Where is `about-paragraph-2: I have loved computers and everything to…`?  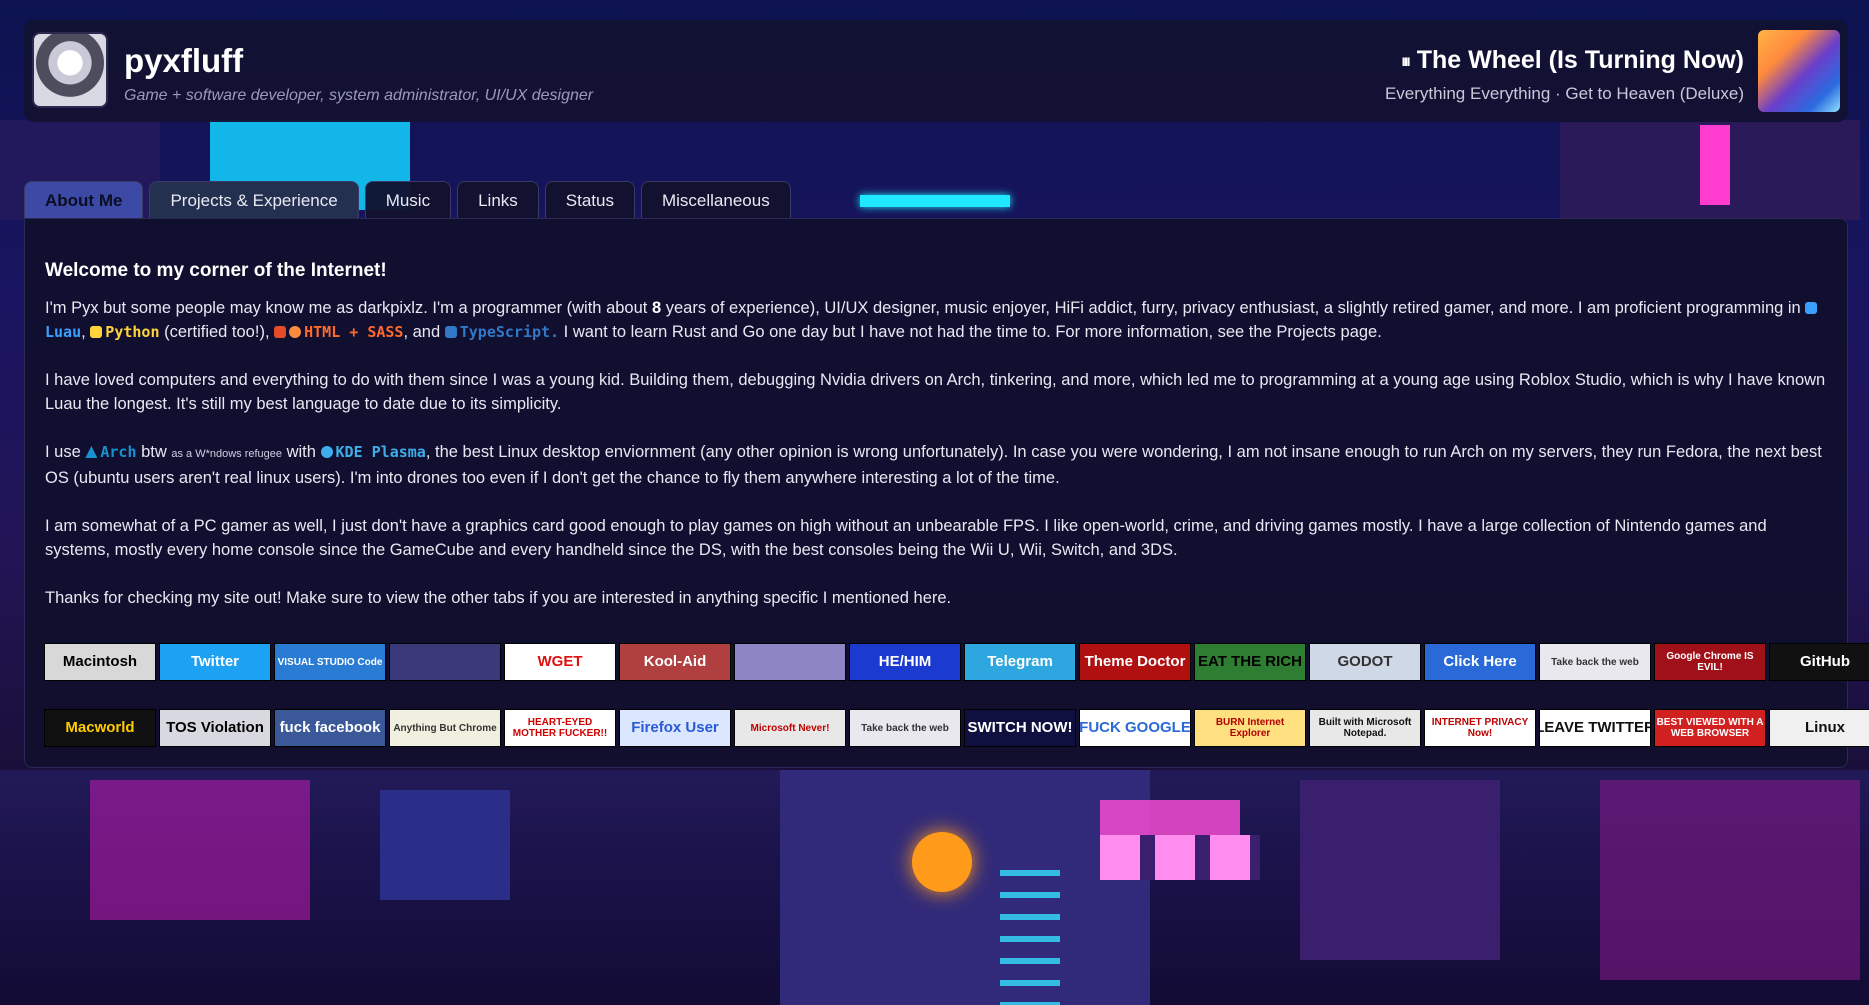
about-paragraph-2: I have loved computers and everything to… is located at coordinates (935, 392).